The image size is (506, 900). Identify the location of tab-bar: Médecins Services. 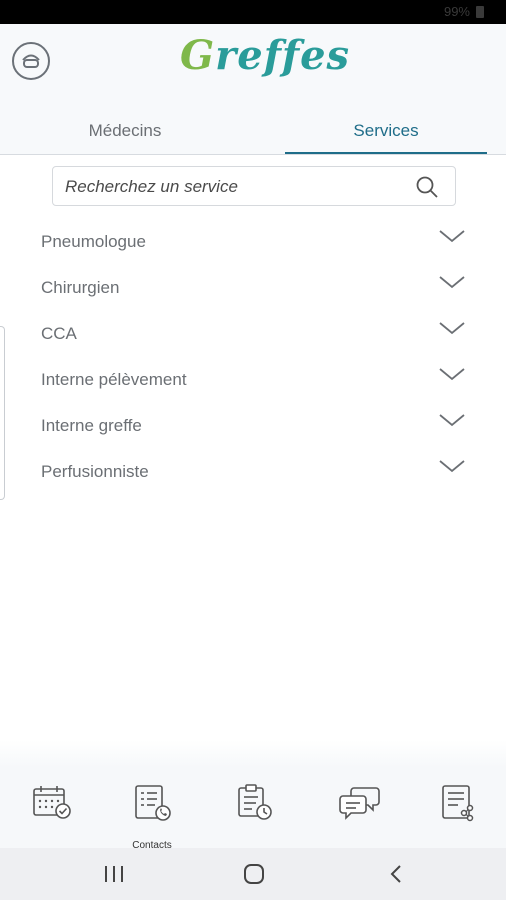
(253, 136).